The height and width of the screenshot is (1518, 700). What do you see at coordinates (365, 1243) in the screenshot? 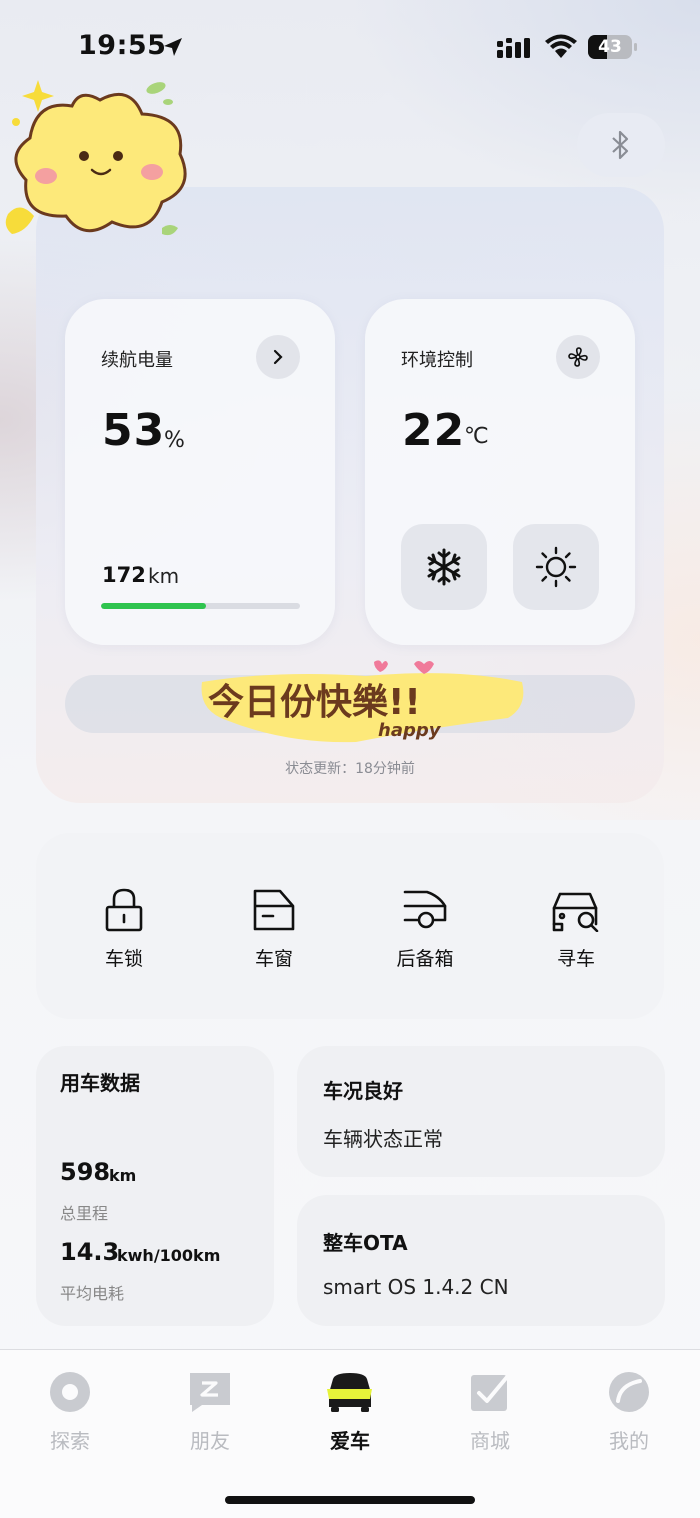
I see `ota-title: 整车OTA` at bounding box center [365, 1243].